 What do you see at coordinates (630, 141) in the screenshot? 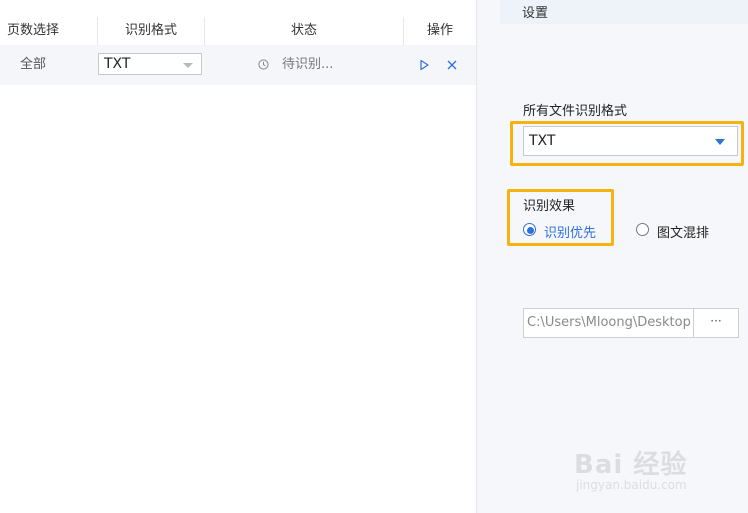
I see `all-files-format-select: TXT` at bounding box center [630, 141].